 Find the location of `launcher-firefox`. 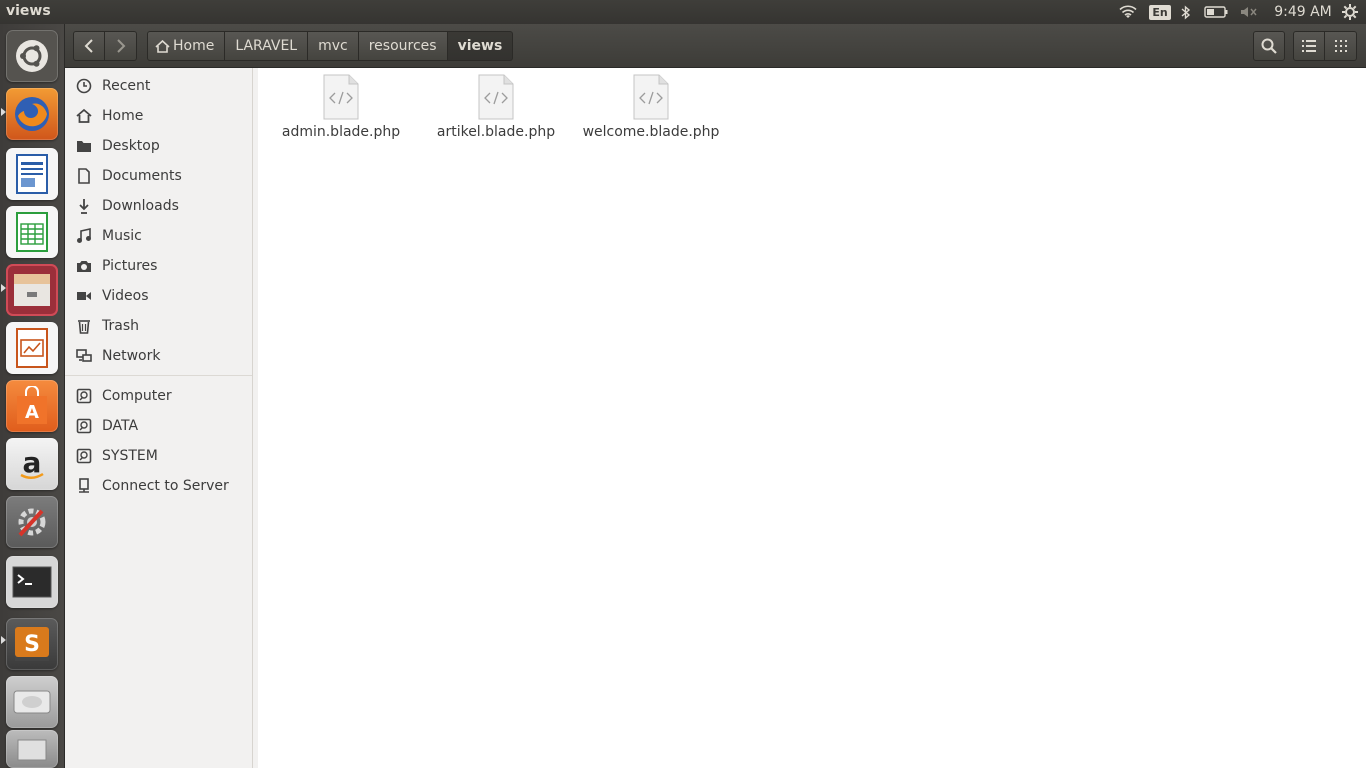

launcher-firefox is located at coordinates (32, 114).